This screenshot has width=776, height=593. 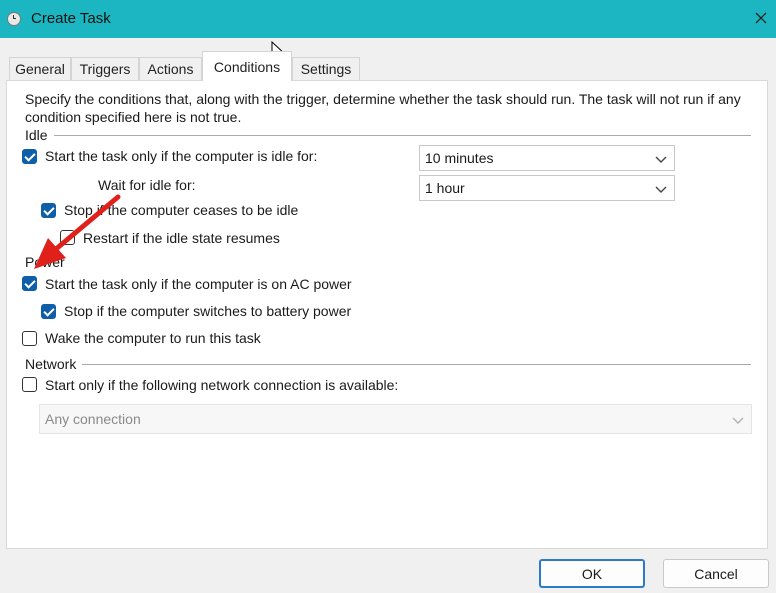 What do you see at coordinates (170, 68) in the screenshot?
I see `tab-actions: Actions` at bounding box center [170, 68].